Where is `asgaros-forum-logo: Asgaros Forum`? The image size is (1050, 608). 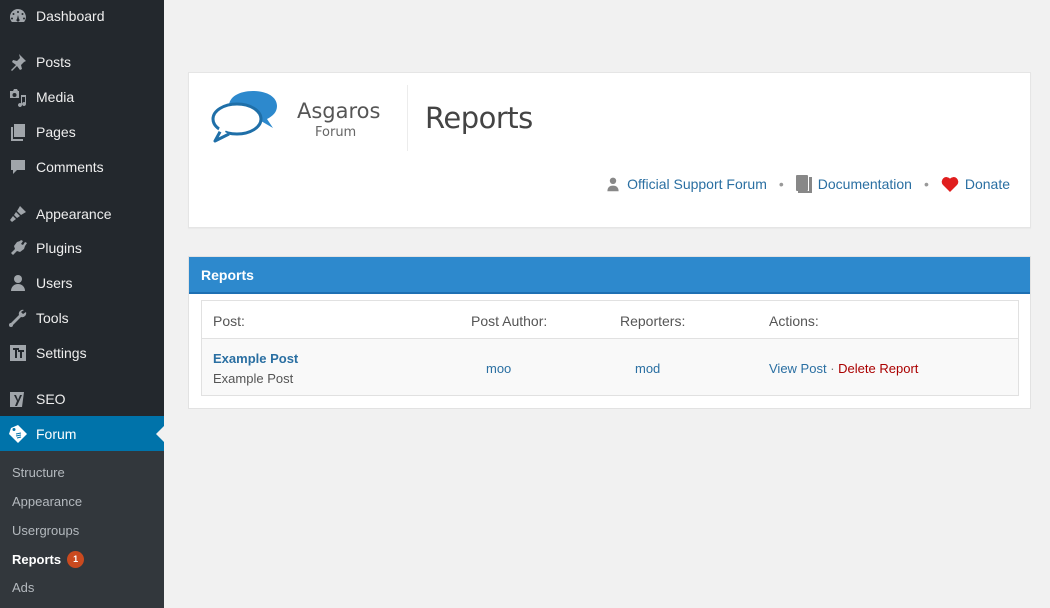 asgaros-forum-logo: Asgaros Forum is located at coordinates (304, 119).